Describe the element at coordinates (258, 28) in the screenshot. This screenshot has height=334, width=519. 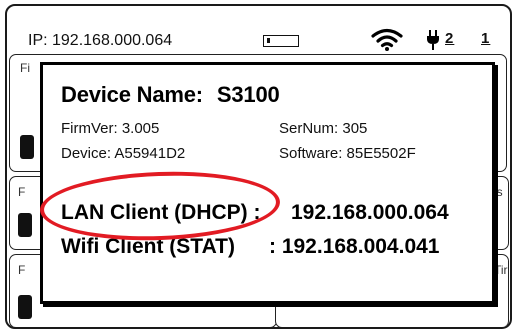
I see `status-bar: IP: 192.168.000.064 2 1` at that location.